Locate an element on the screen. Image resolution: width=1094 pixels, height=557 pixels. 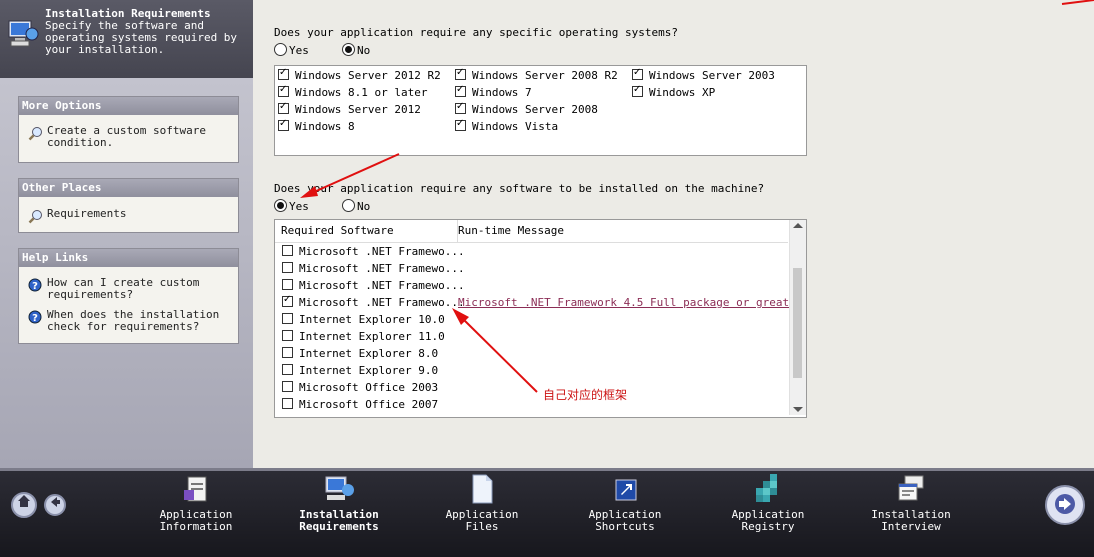
app-info-icon is located at coordinates (196, 490).